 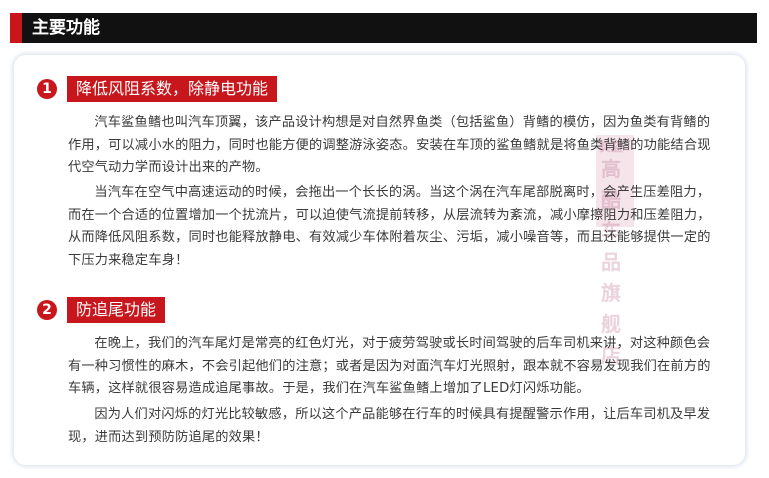 I want to click on section-header-bar: 主要功能, so click(x=383, y=28).